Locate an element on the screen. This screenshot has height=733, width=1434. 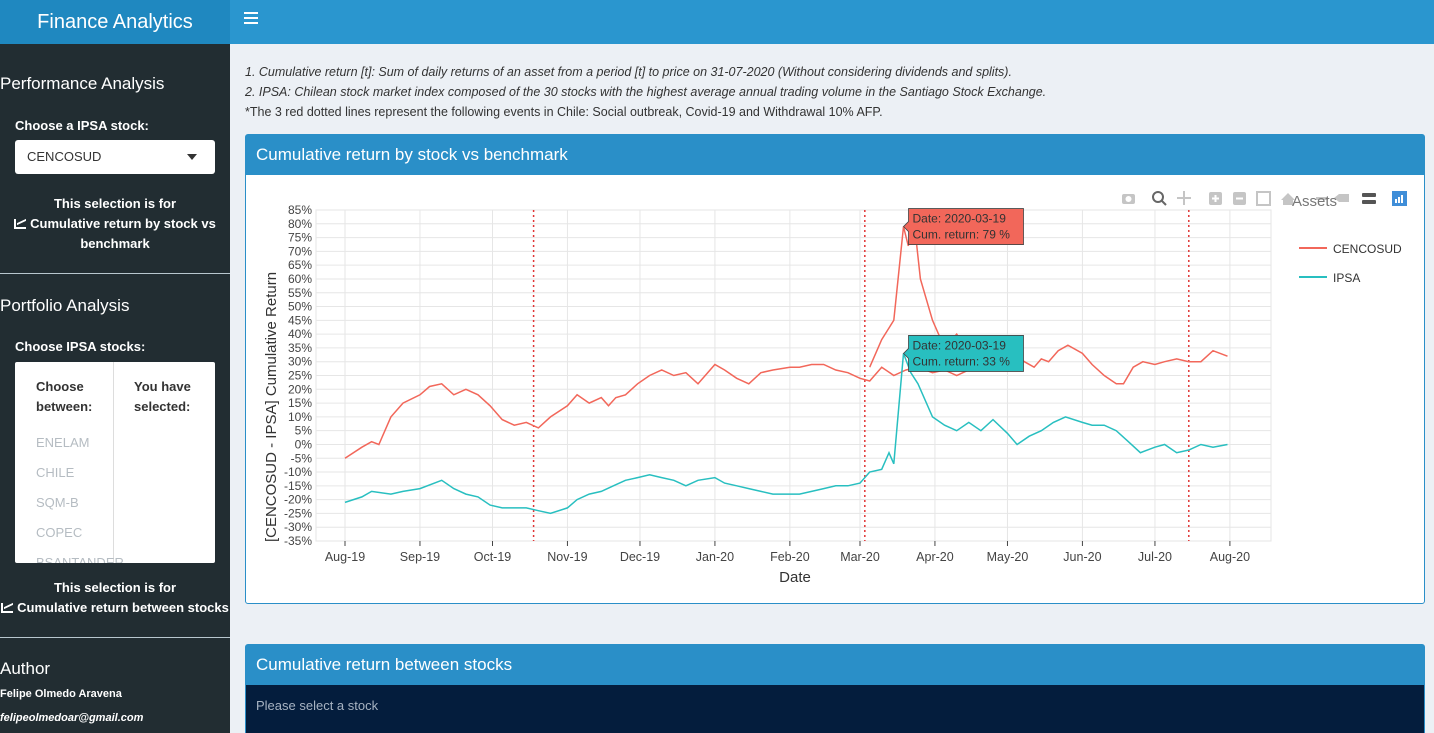
x-tick-label: May-20 is located at coordinates (1008, 557).